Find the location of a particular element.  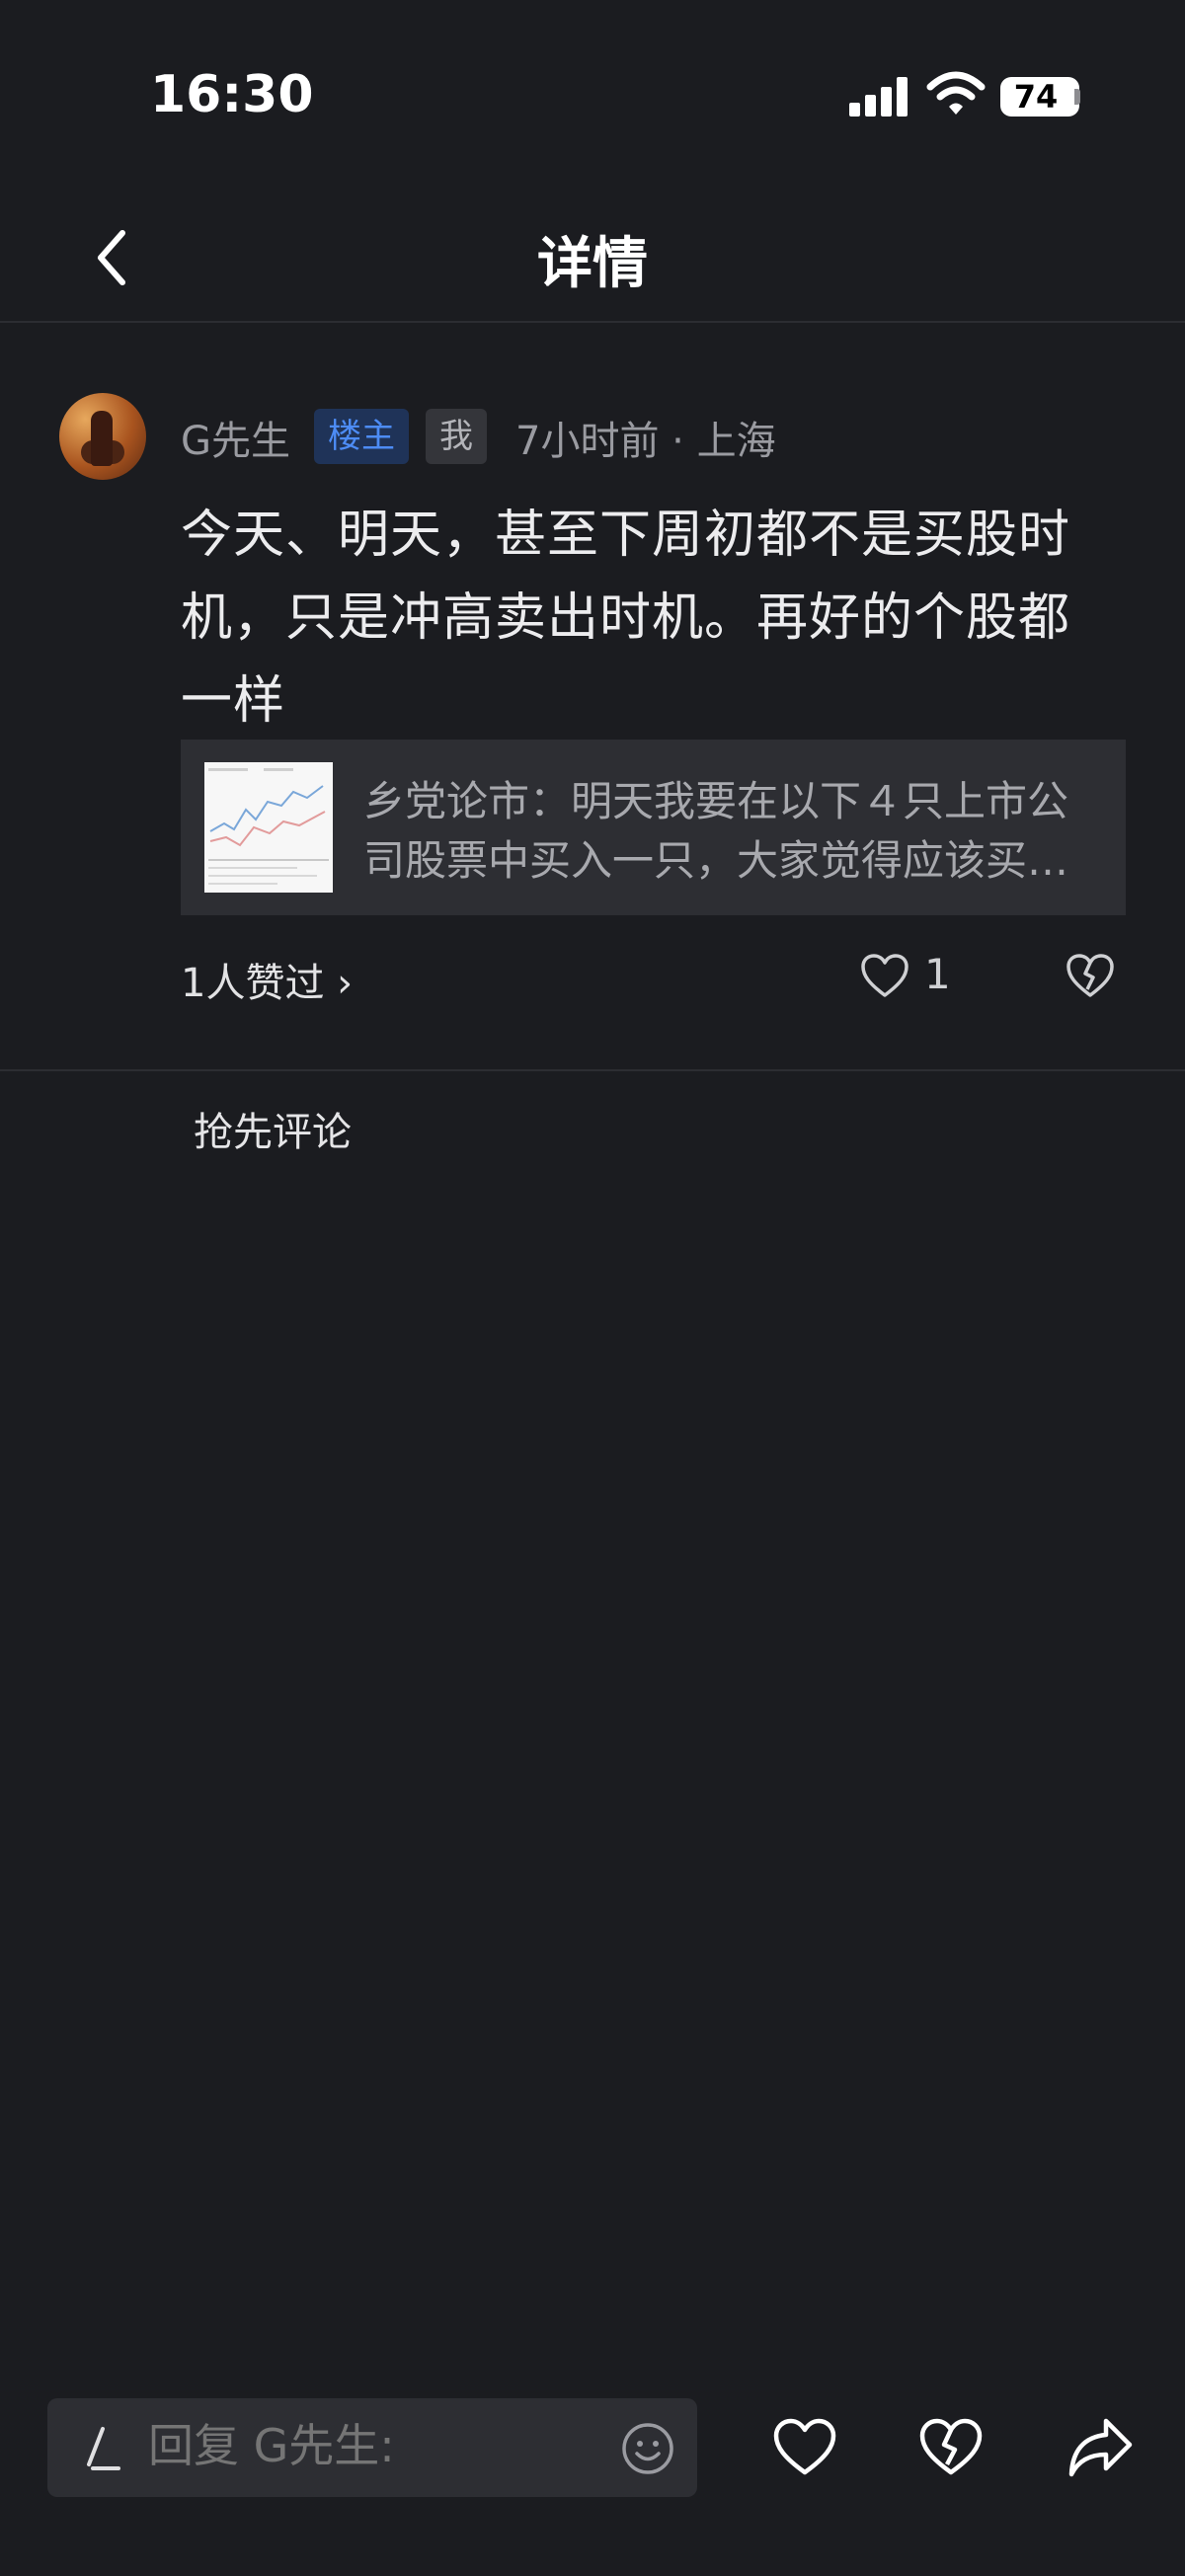

status-time: 16:30 is located at coordinates (232, 94).